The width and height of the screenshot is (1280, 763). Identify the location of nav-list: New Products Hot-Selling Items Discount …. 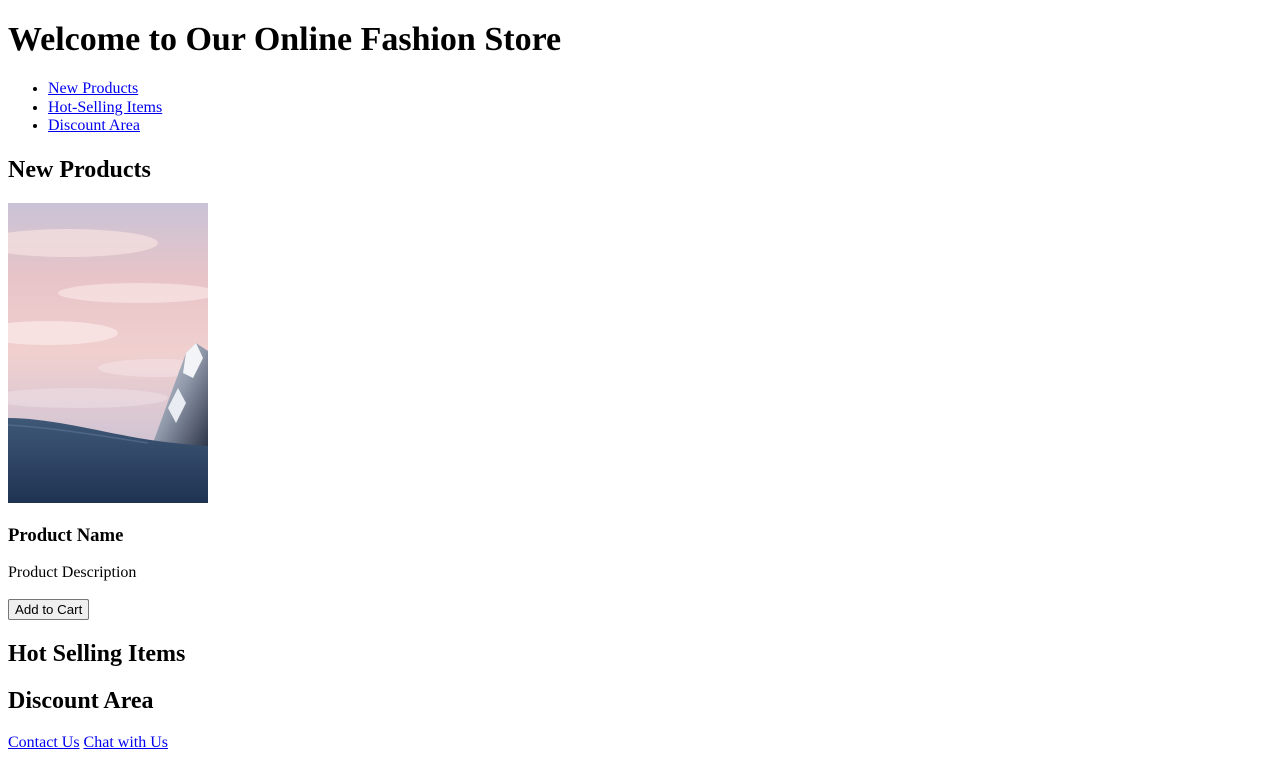
(640, 108).